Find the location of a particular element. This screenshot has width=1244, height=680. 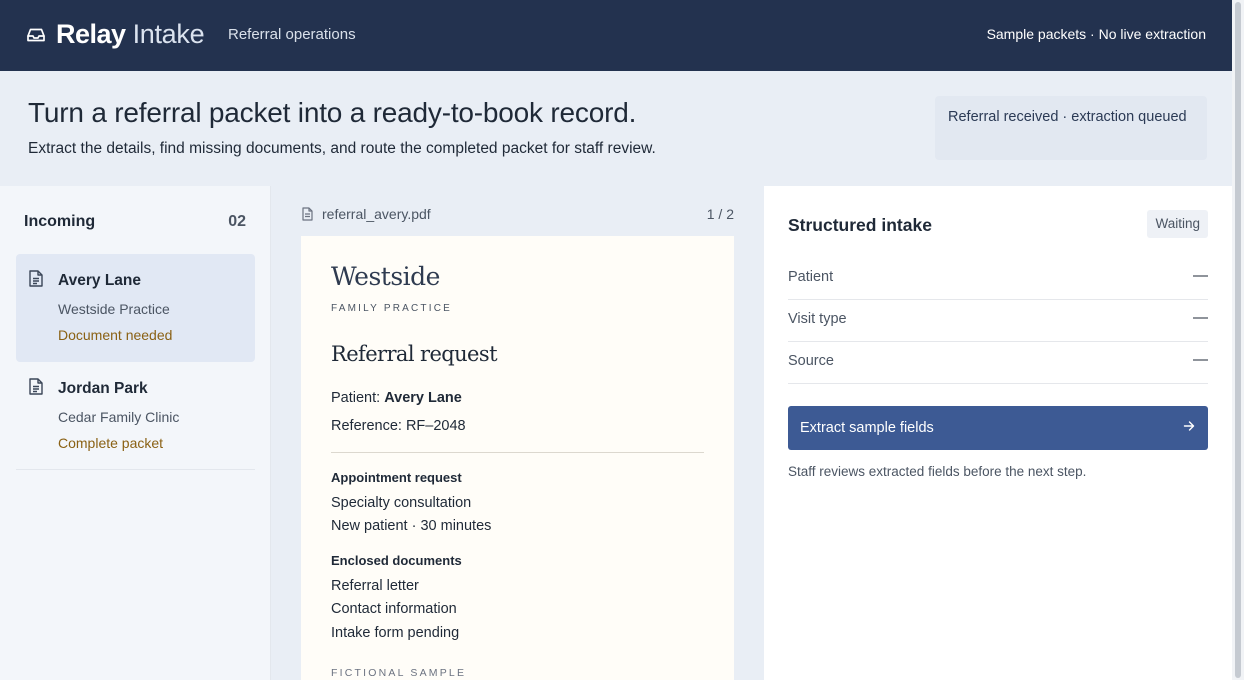

card-status: Complete packet is located at coordinates (111, 443).